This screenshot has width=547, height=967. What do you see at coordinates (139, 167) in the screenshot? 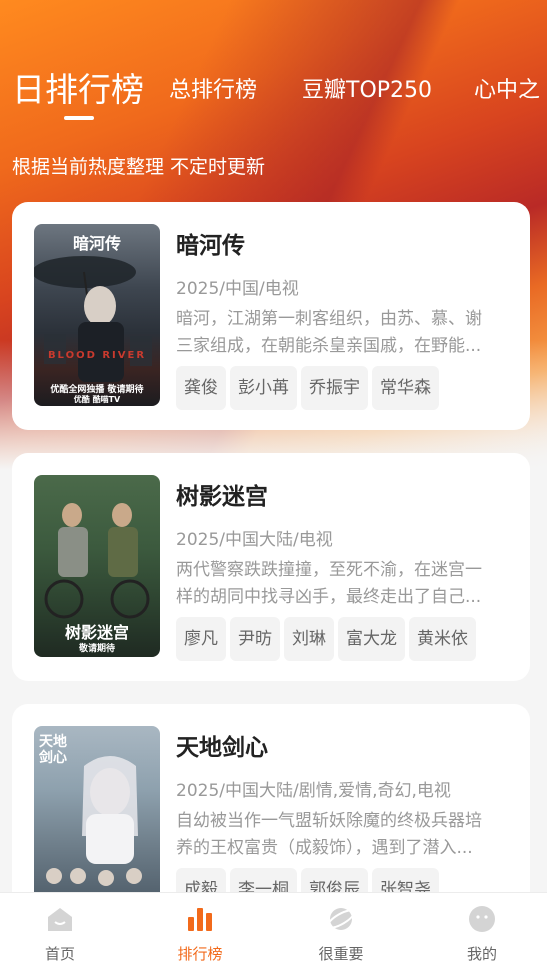
I see `page-subtitle: 根据当前热度整理 不定时更新` at bounding box center [139, 167].